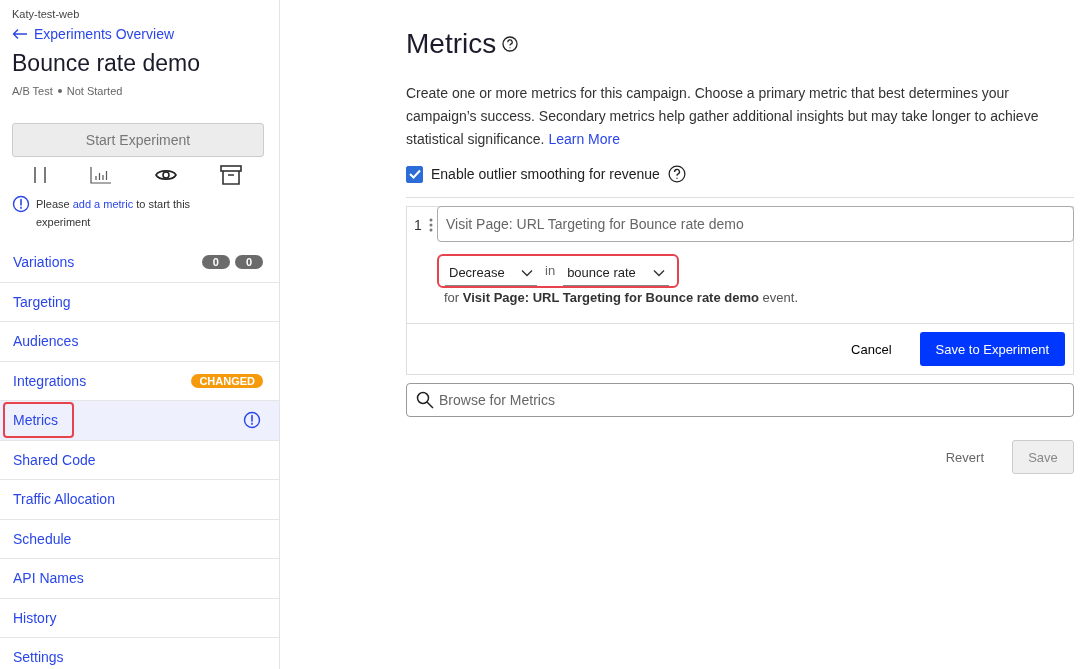  What do you see at coordinates (139, 653) in the screenshot?
I see `sidebar-item: Settings` at bounding box center [139, 653].